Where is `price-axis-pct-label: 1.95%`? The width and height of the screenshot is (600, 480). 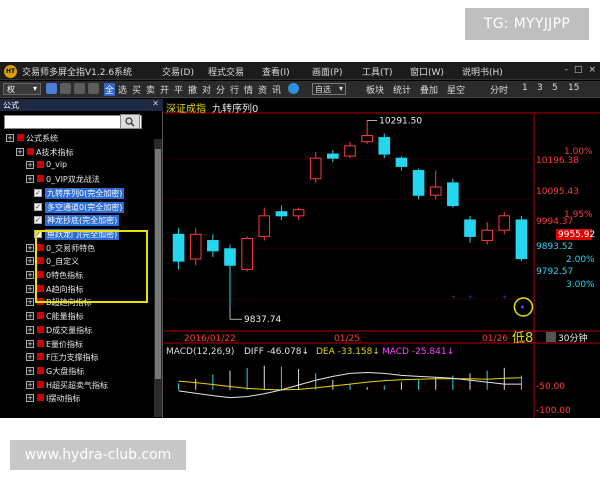 price-axis-pct-label: 1.95% is located at coordinates (578, 215).